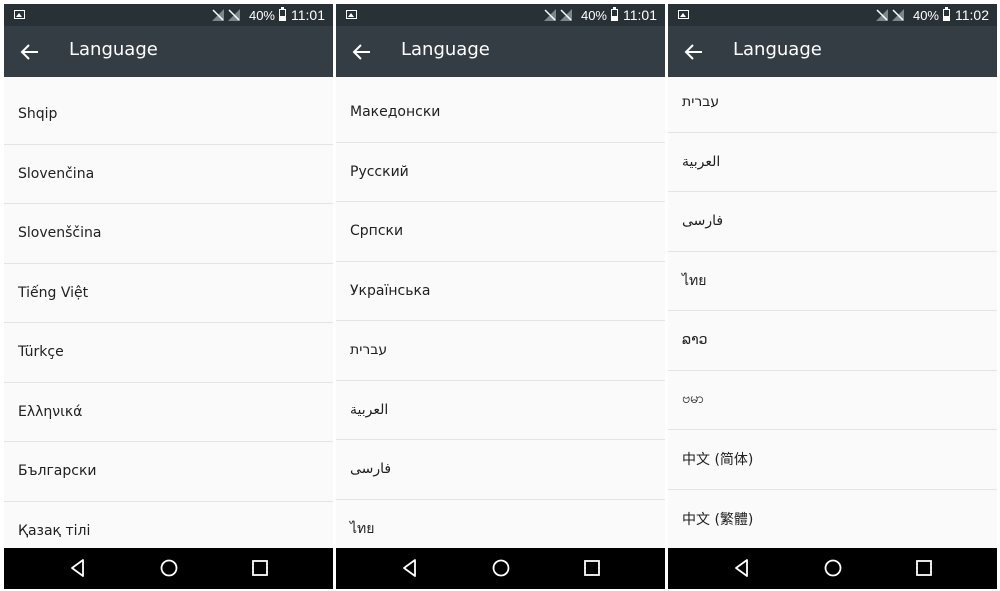  What do you see at coordinates (168, 234) in the screenshot?
I see `language-item: Slovenščina` at bounding box center [168, 234].